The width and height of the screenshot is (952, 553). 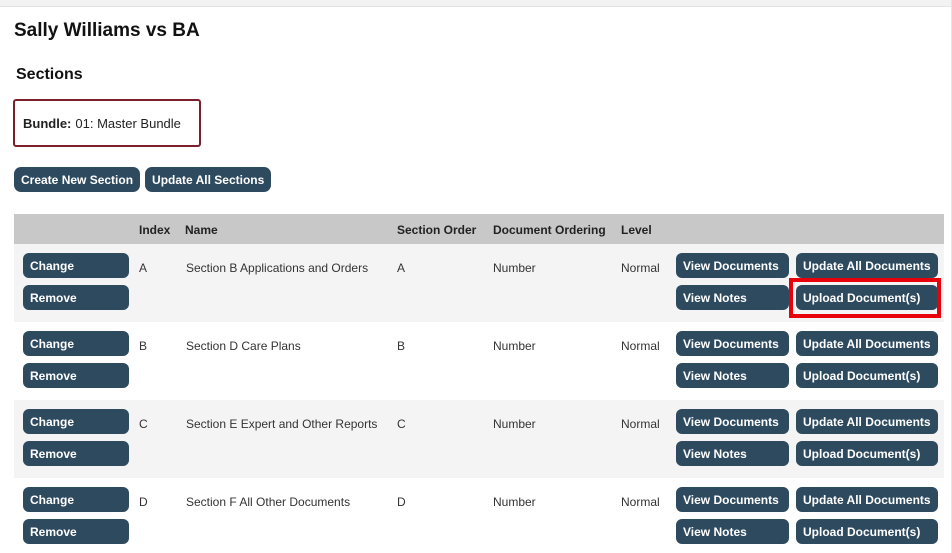 What do you see at coordinates (143, 424) in the screenshot?
I see `row-index: C` at bounding box center [143, 424].